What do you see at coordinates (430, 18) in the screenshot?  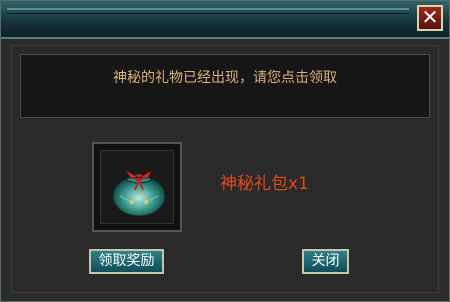 I see `close-icon: ✕` at bounding box center [430, 18].